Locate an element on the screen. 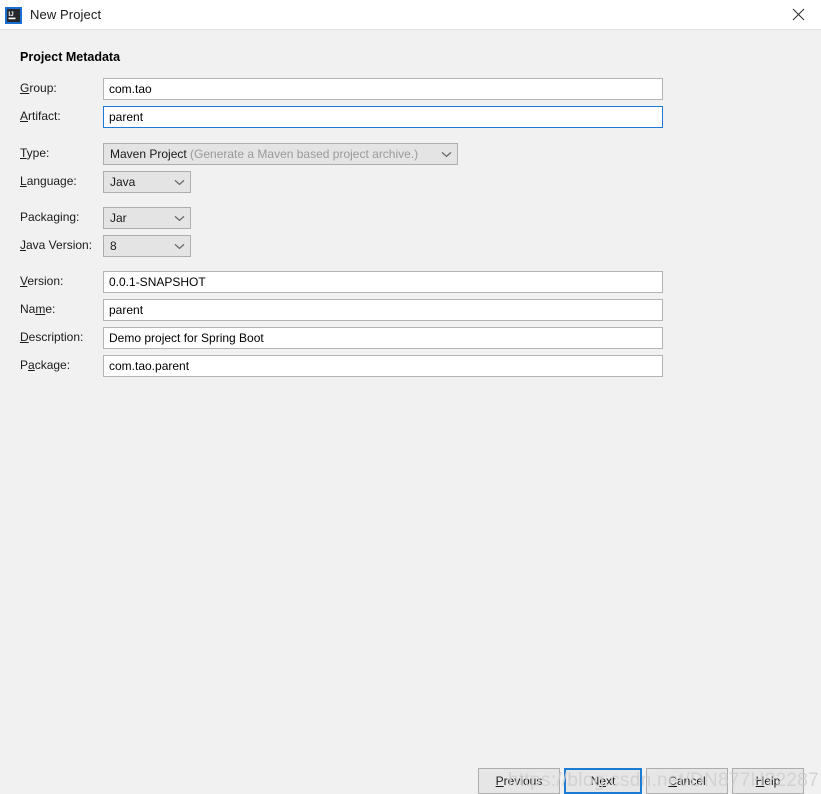  label-java-version: Java Version: is located at coordinates (56, 245).